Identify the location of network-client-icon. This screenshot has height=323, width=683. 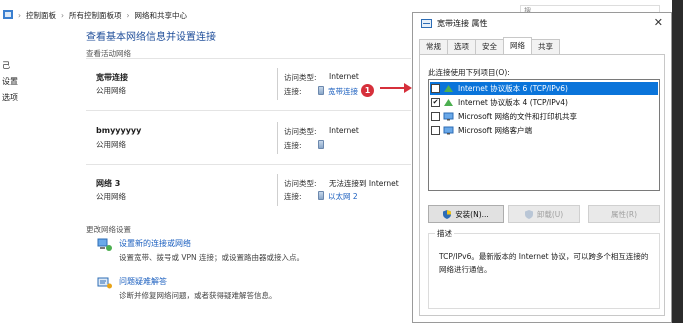
(448, 130).